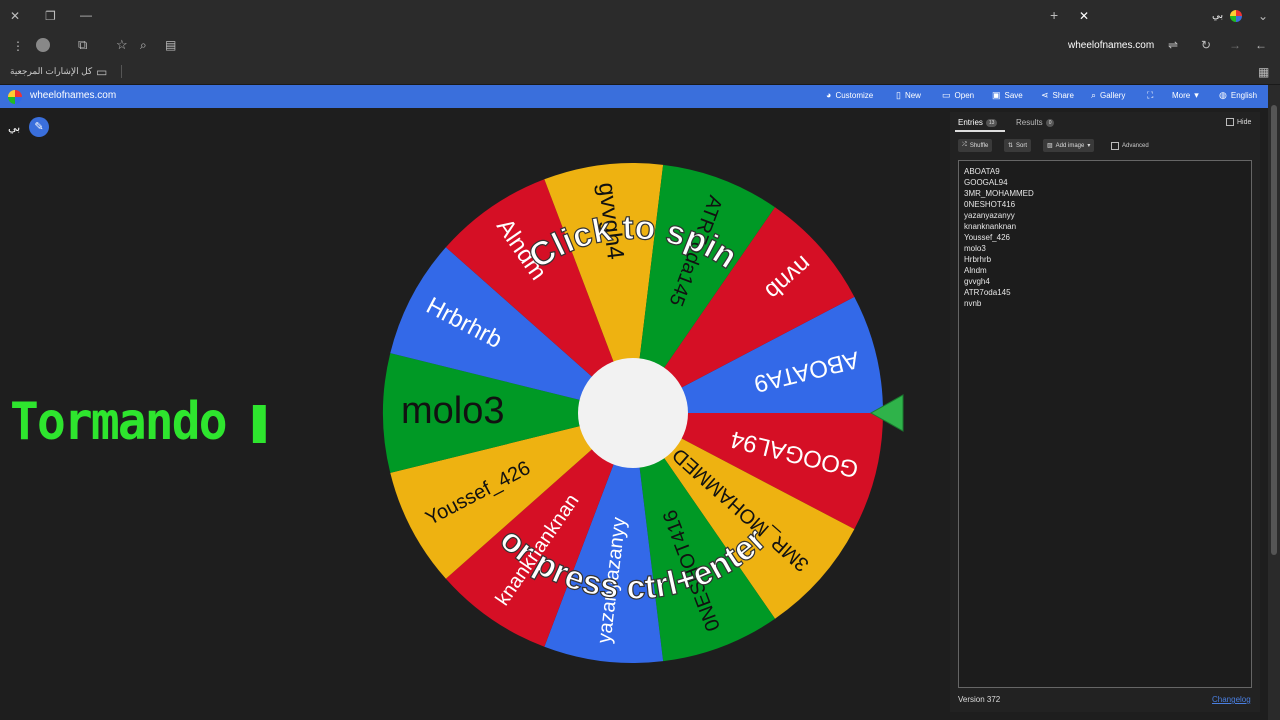  What do you see at coordinates (1231, 699) in the screenshot?
I see `changelog-link: Changelog` at bounding box center [1231, 699].